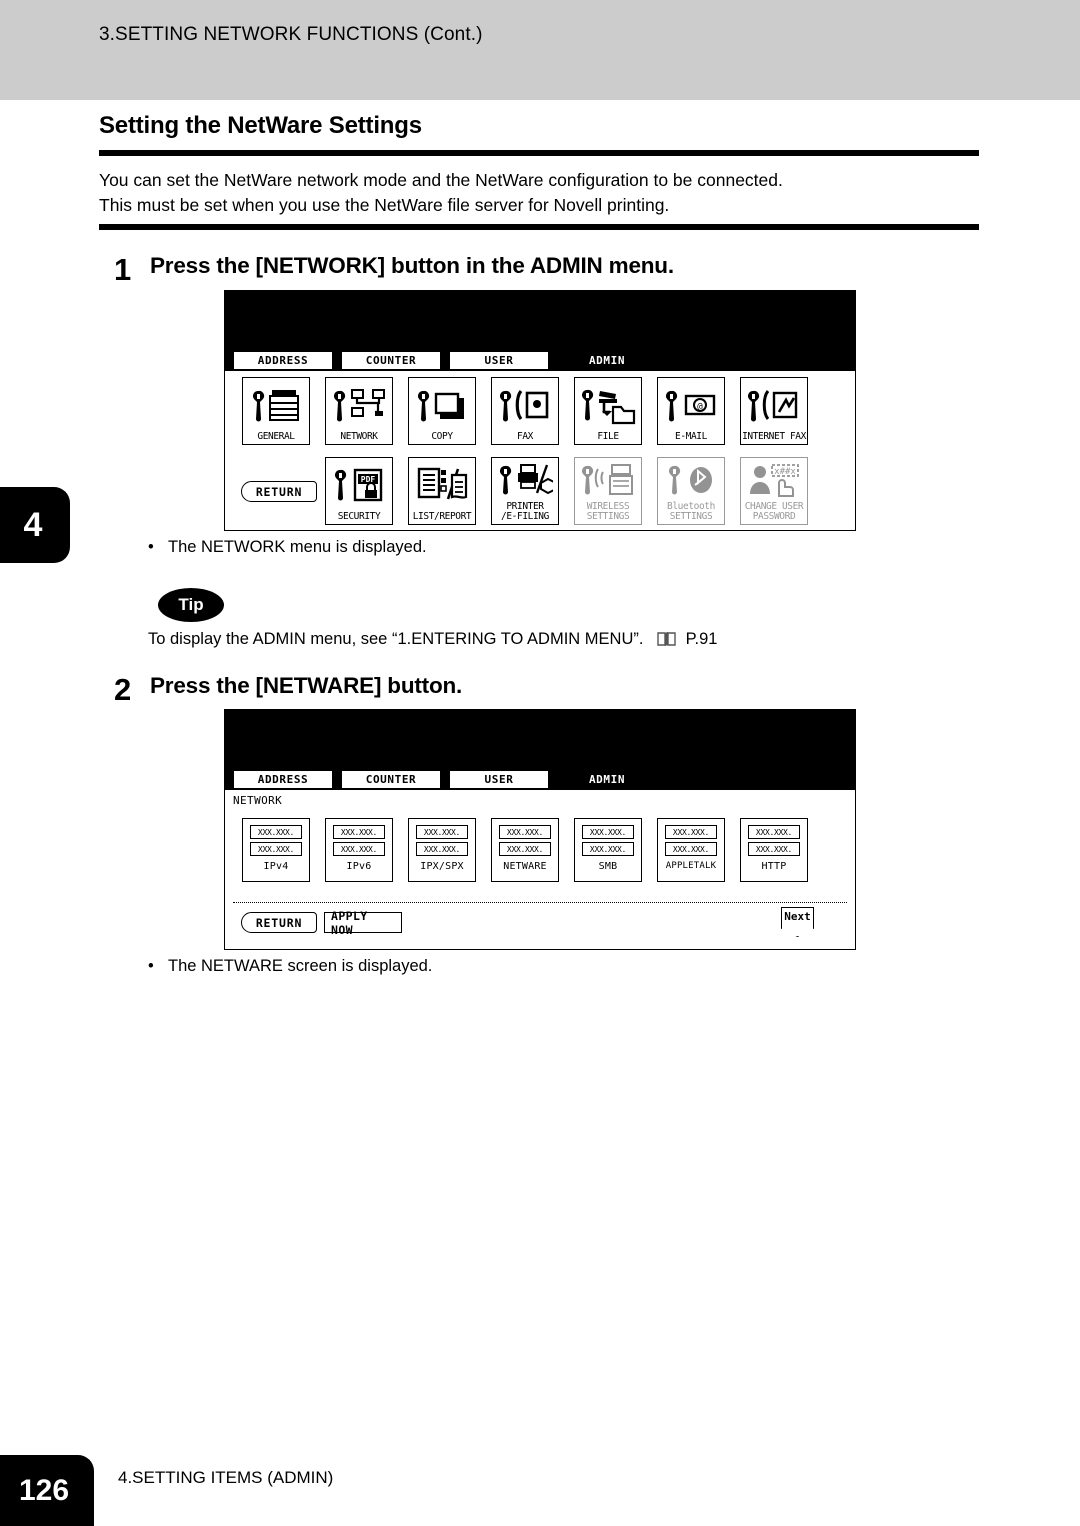 The width and height of the screenshot is (1080, 1526). I want to click on page-number-tab: 126, so click(47, 1490).